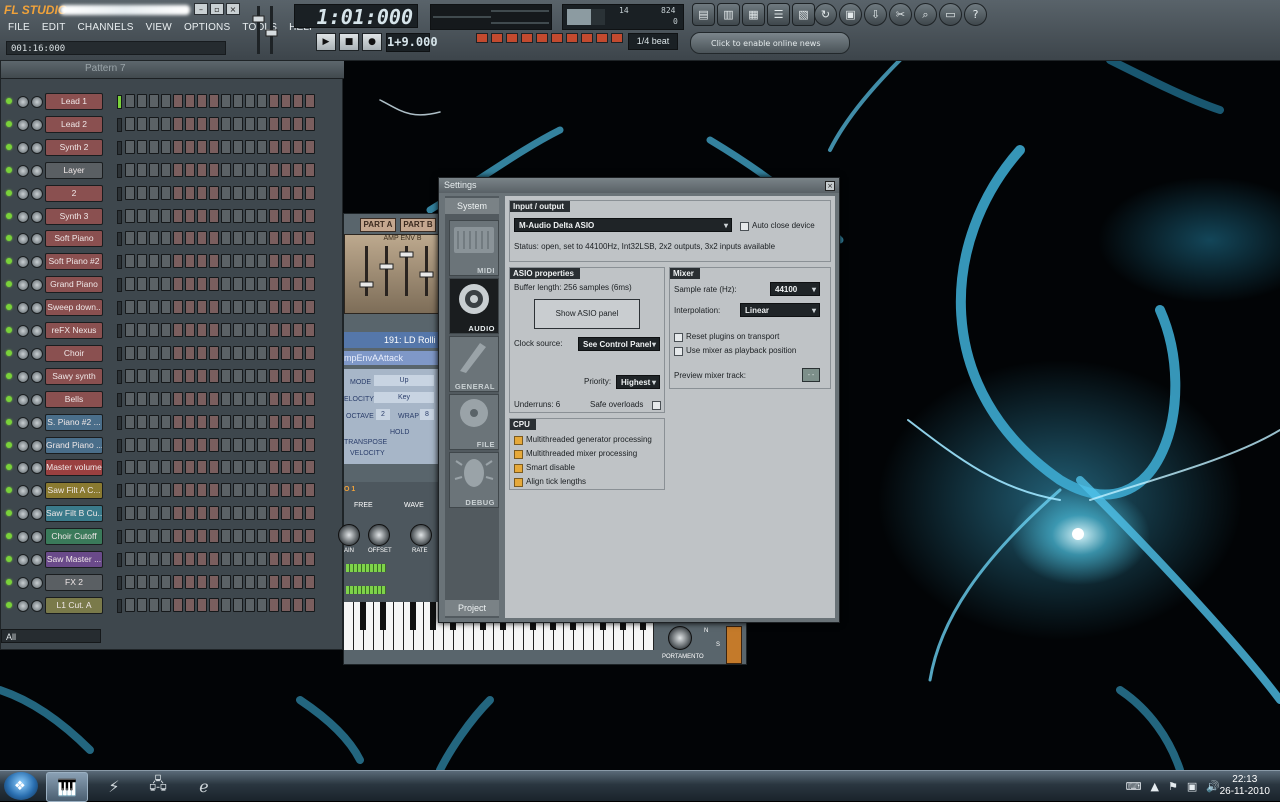  What do you see at coordinates (518, 454) in the screenshot?
I see `multithreaded-mixer-checkbox` at bounding box center [518, 454].